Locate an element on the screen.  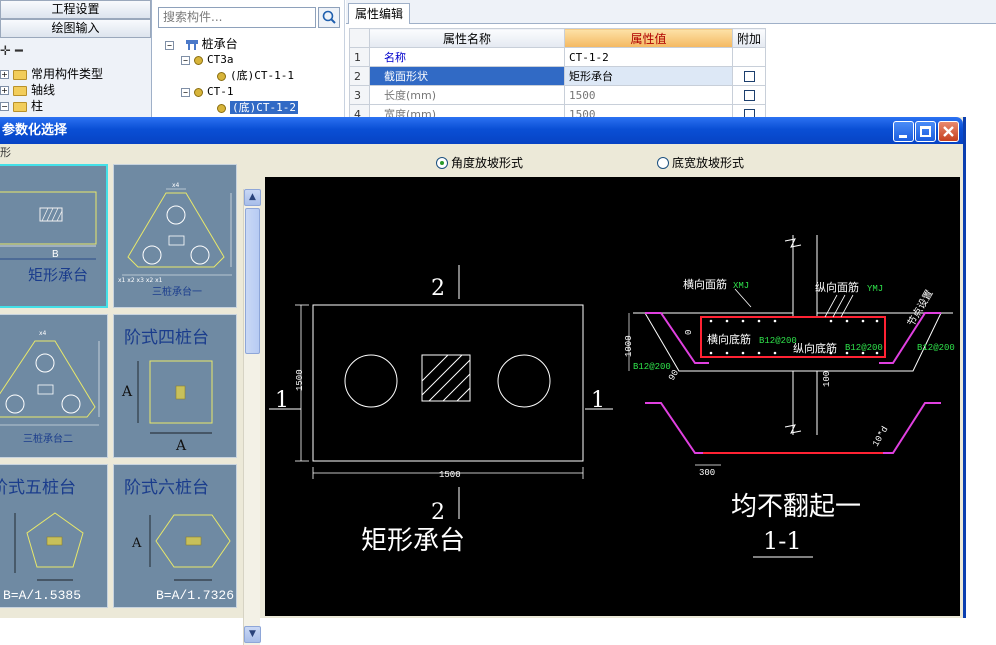
minimize-button is located at coordinates (903, 131).